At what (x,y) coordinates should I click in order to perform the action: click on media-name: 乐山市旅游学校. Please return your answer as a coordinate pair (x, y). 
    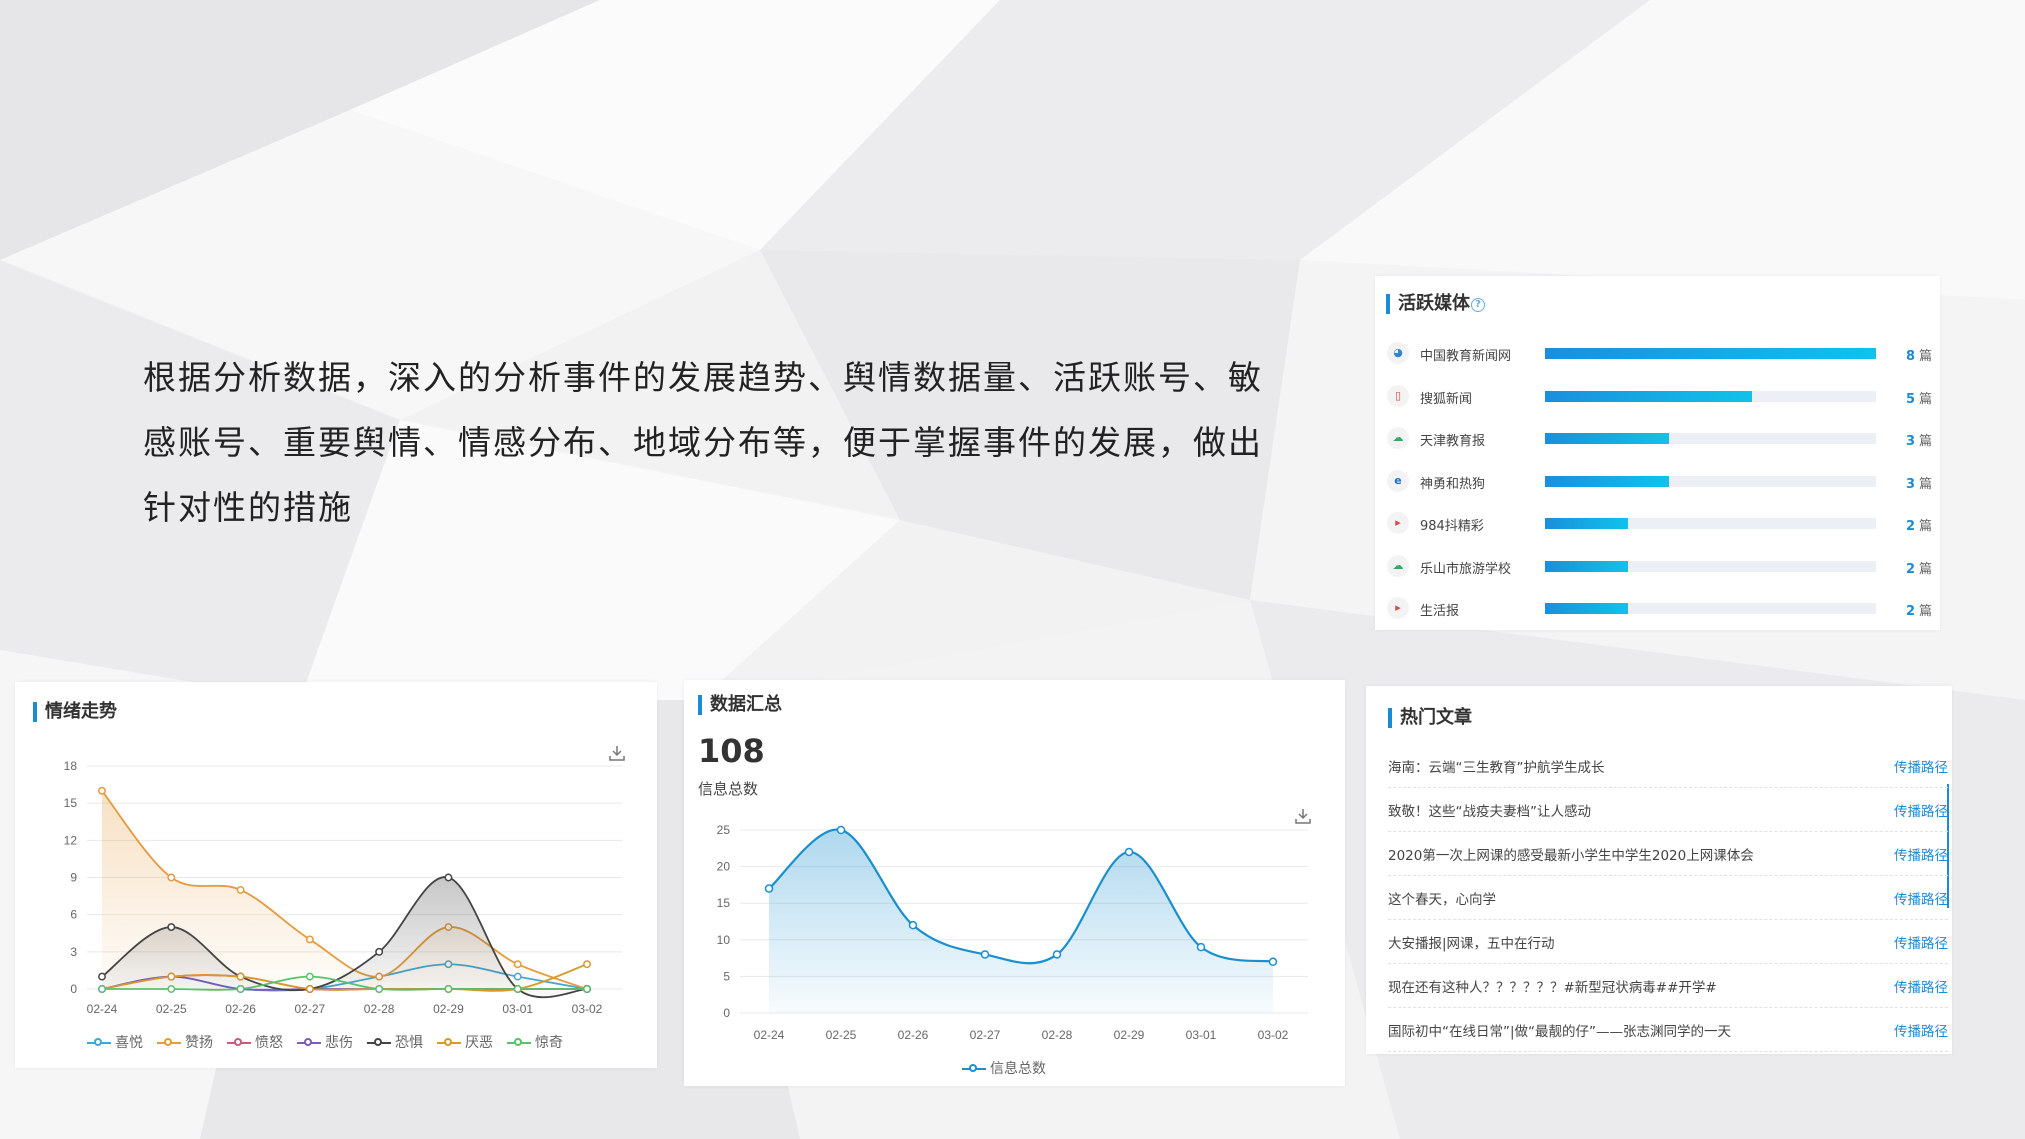
    Looking at the image, I should click on (1466, 569).